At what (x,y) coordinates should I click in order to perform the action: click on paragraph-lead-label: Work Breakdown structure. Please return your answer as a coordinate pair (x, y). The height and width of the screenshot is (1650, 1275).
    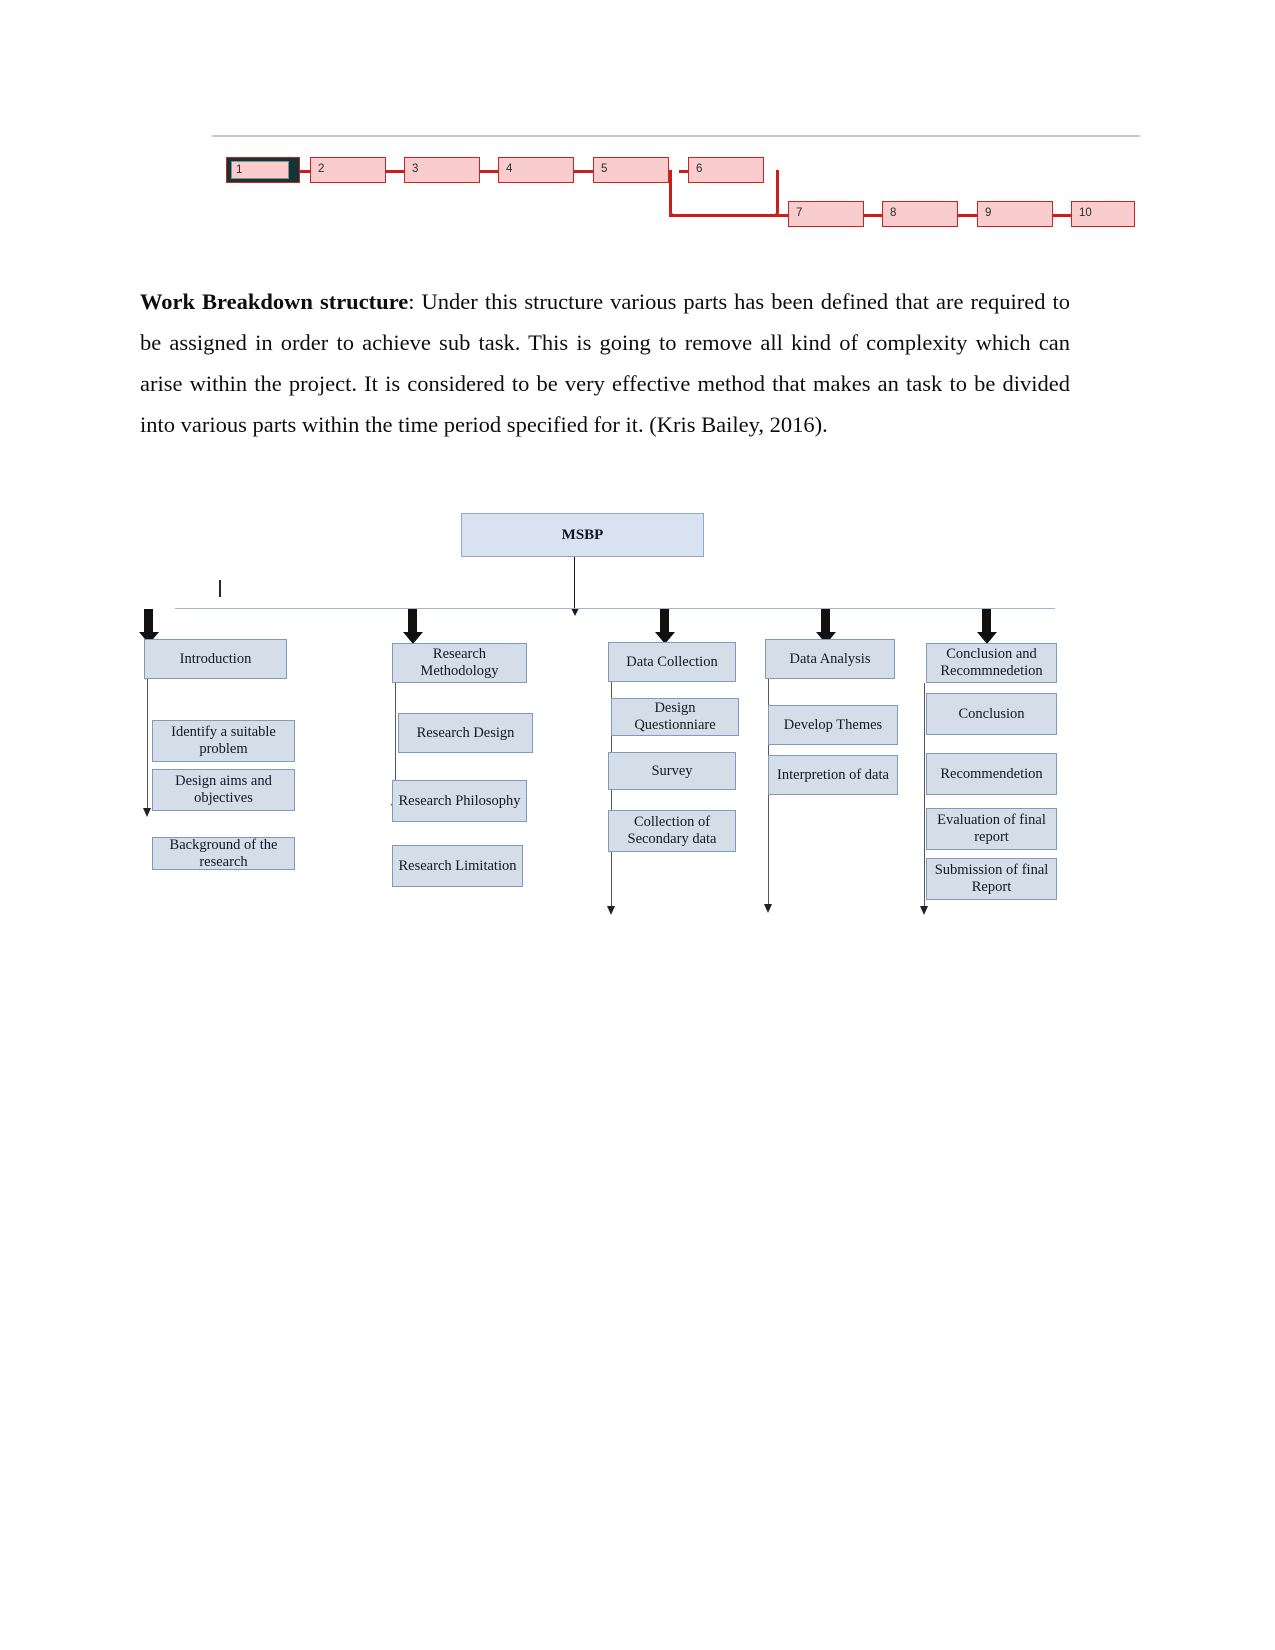
    Looking at the image, I should click on (274, 301).